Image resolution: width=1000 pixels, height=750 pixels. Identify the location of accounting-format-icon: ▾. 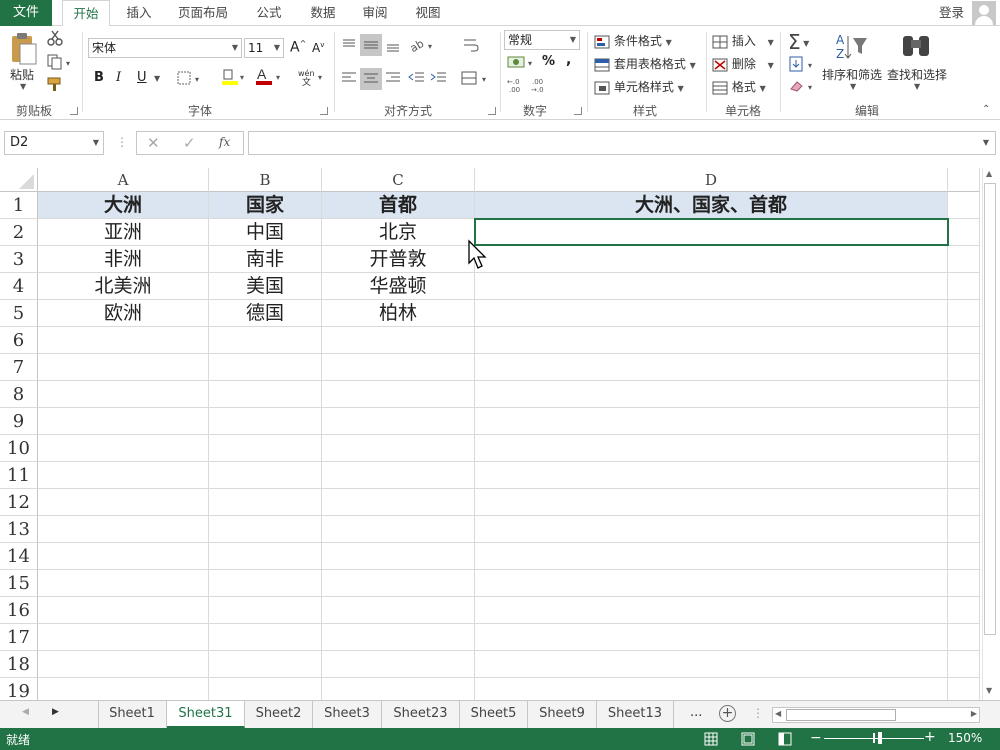
(521, 63).